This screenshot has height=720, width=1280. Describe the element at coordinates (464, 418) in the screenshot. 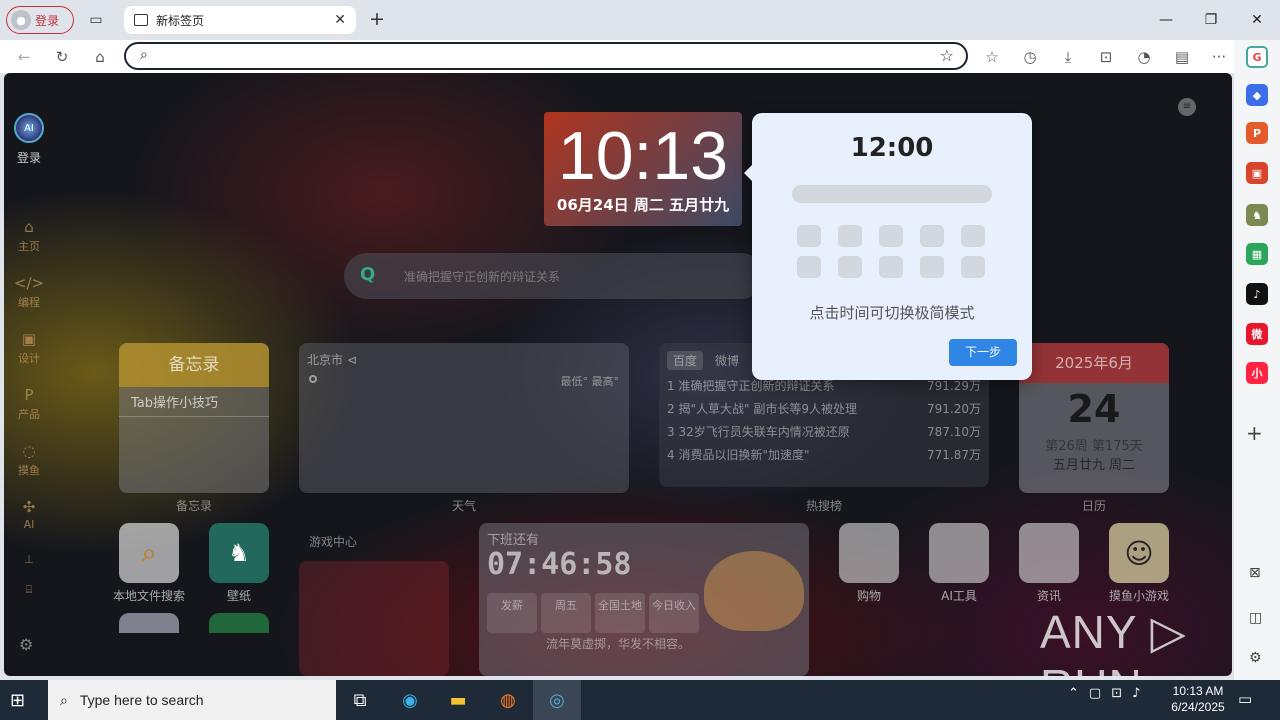

I see `weather-widget: 北京市 ⊲ 最低° 最高°` at that location.